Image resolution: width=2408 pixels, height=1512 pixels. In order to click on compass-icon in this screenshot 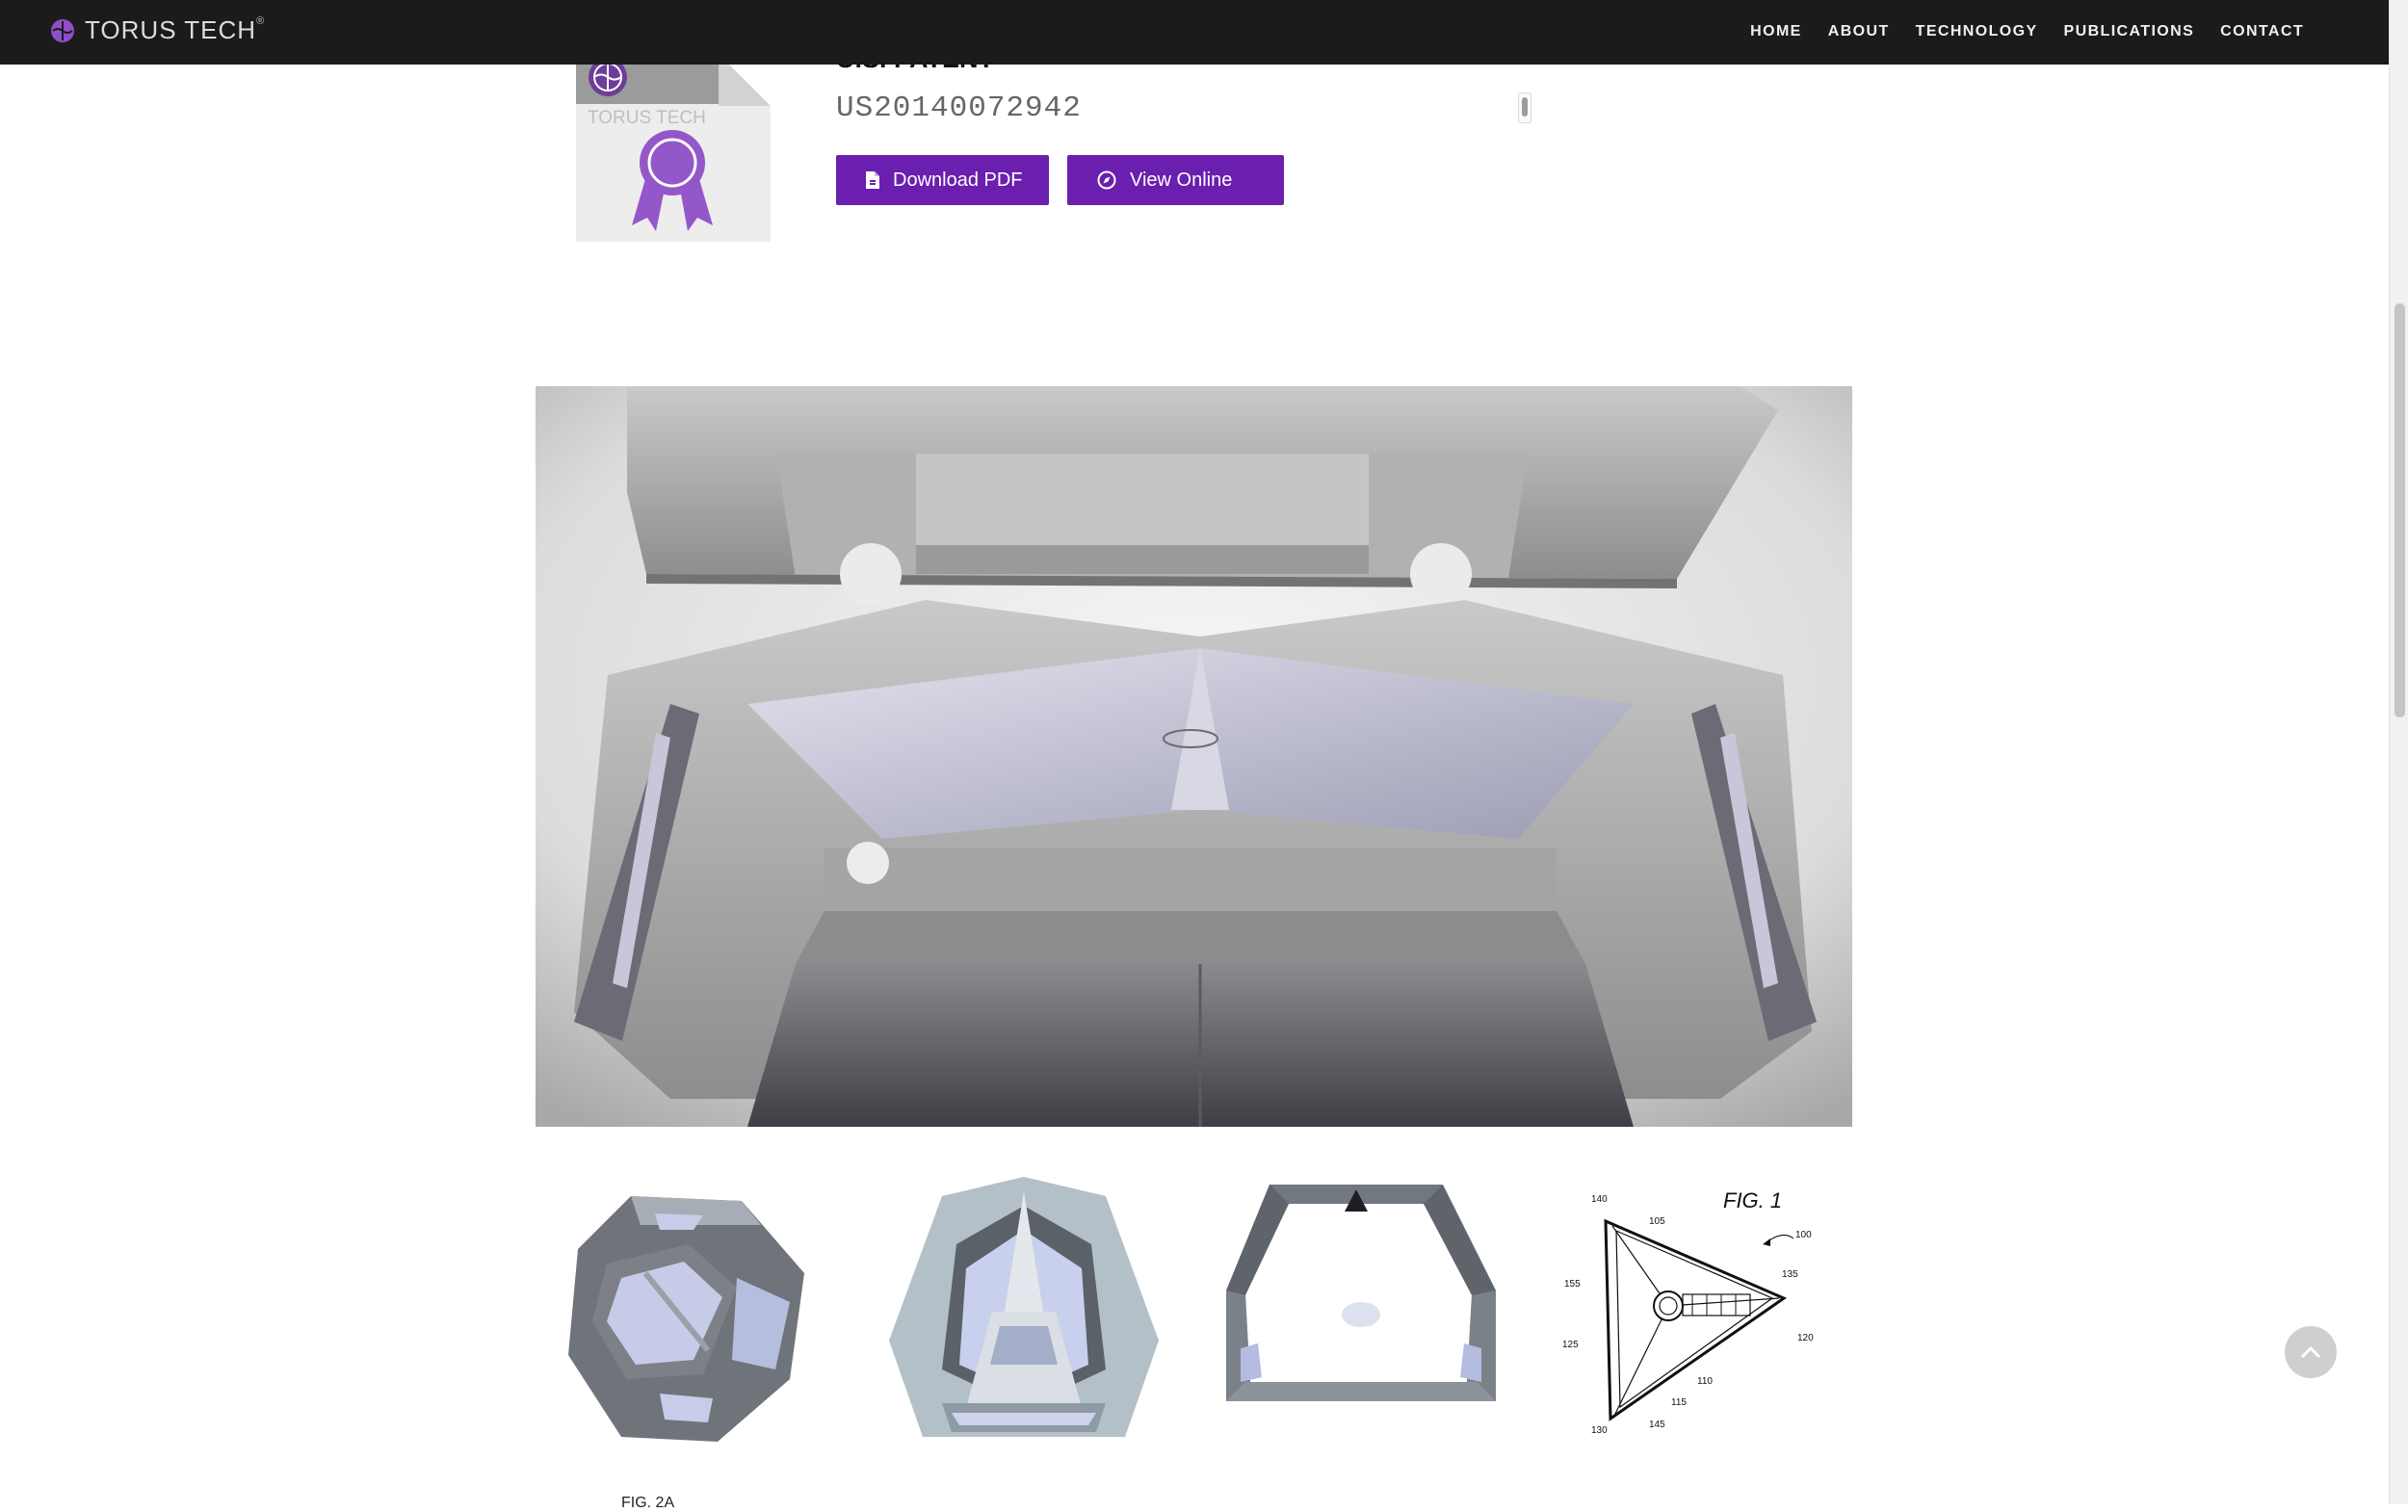, I will do `click(1106, 180)`.